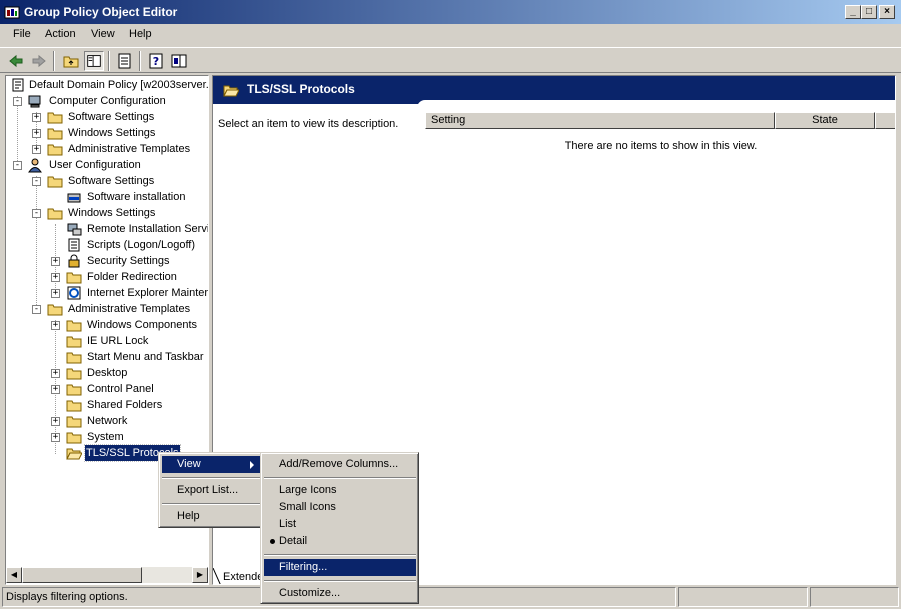 The width and height of the screenshot is (901, 609). What do you see at coordinates (12, 12) in the screenshot?
I see `gpo-app-icon` at bounding box center [12, 12].